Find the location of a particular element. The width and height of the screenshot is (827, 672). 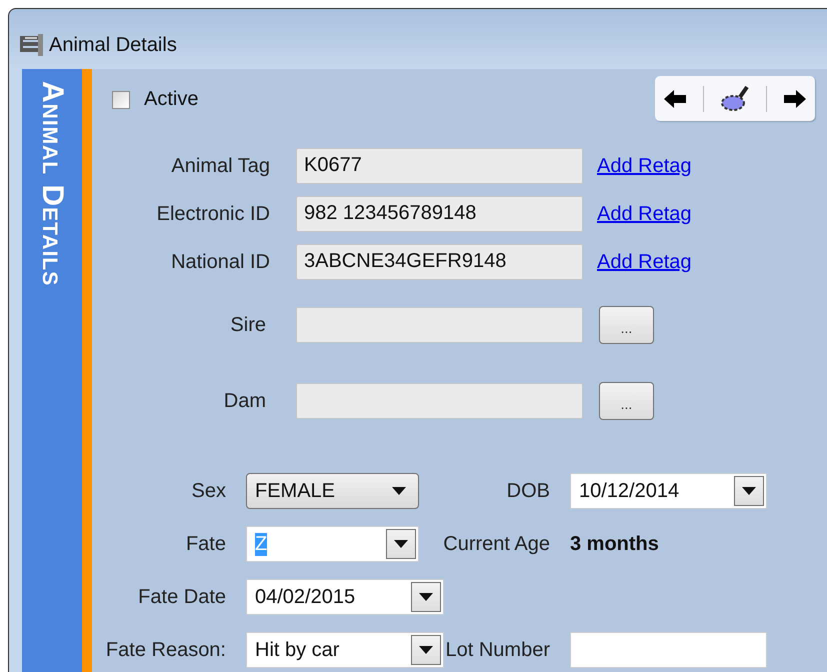

cabinet-icon is located at coordinates (32, 45).